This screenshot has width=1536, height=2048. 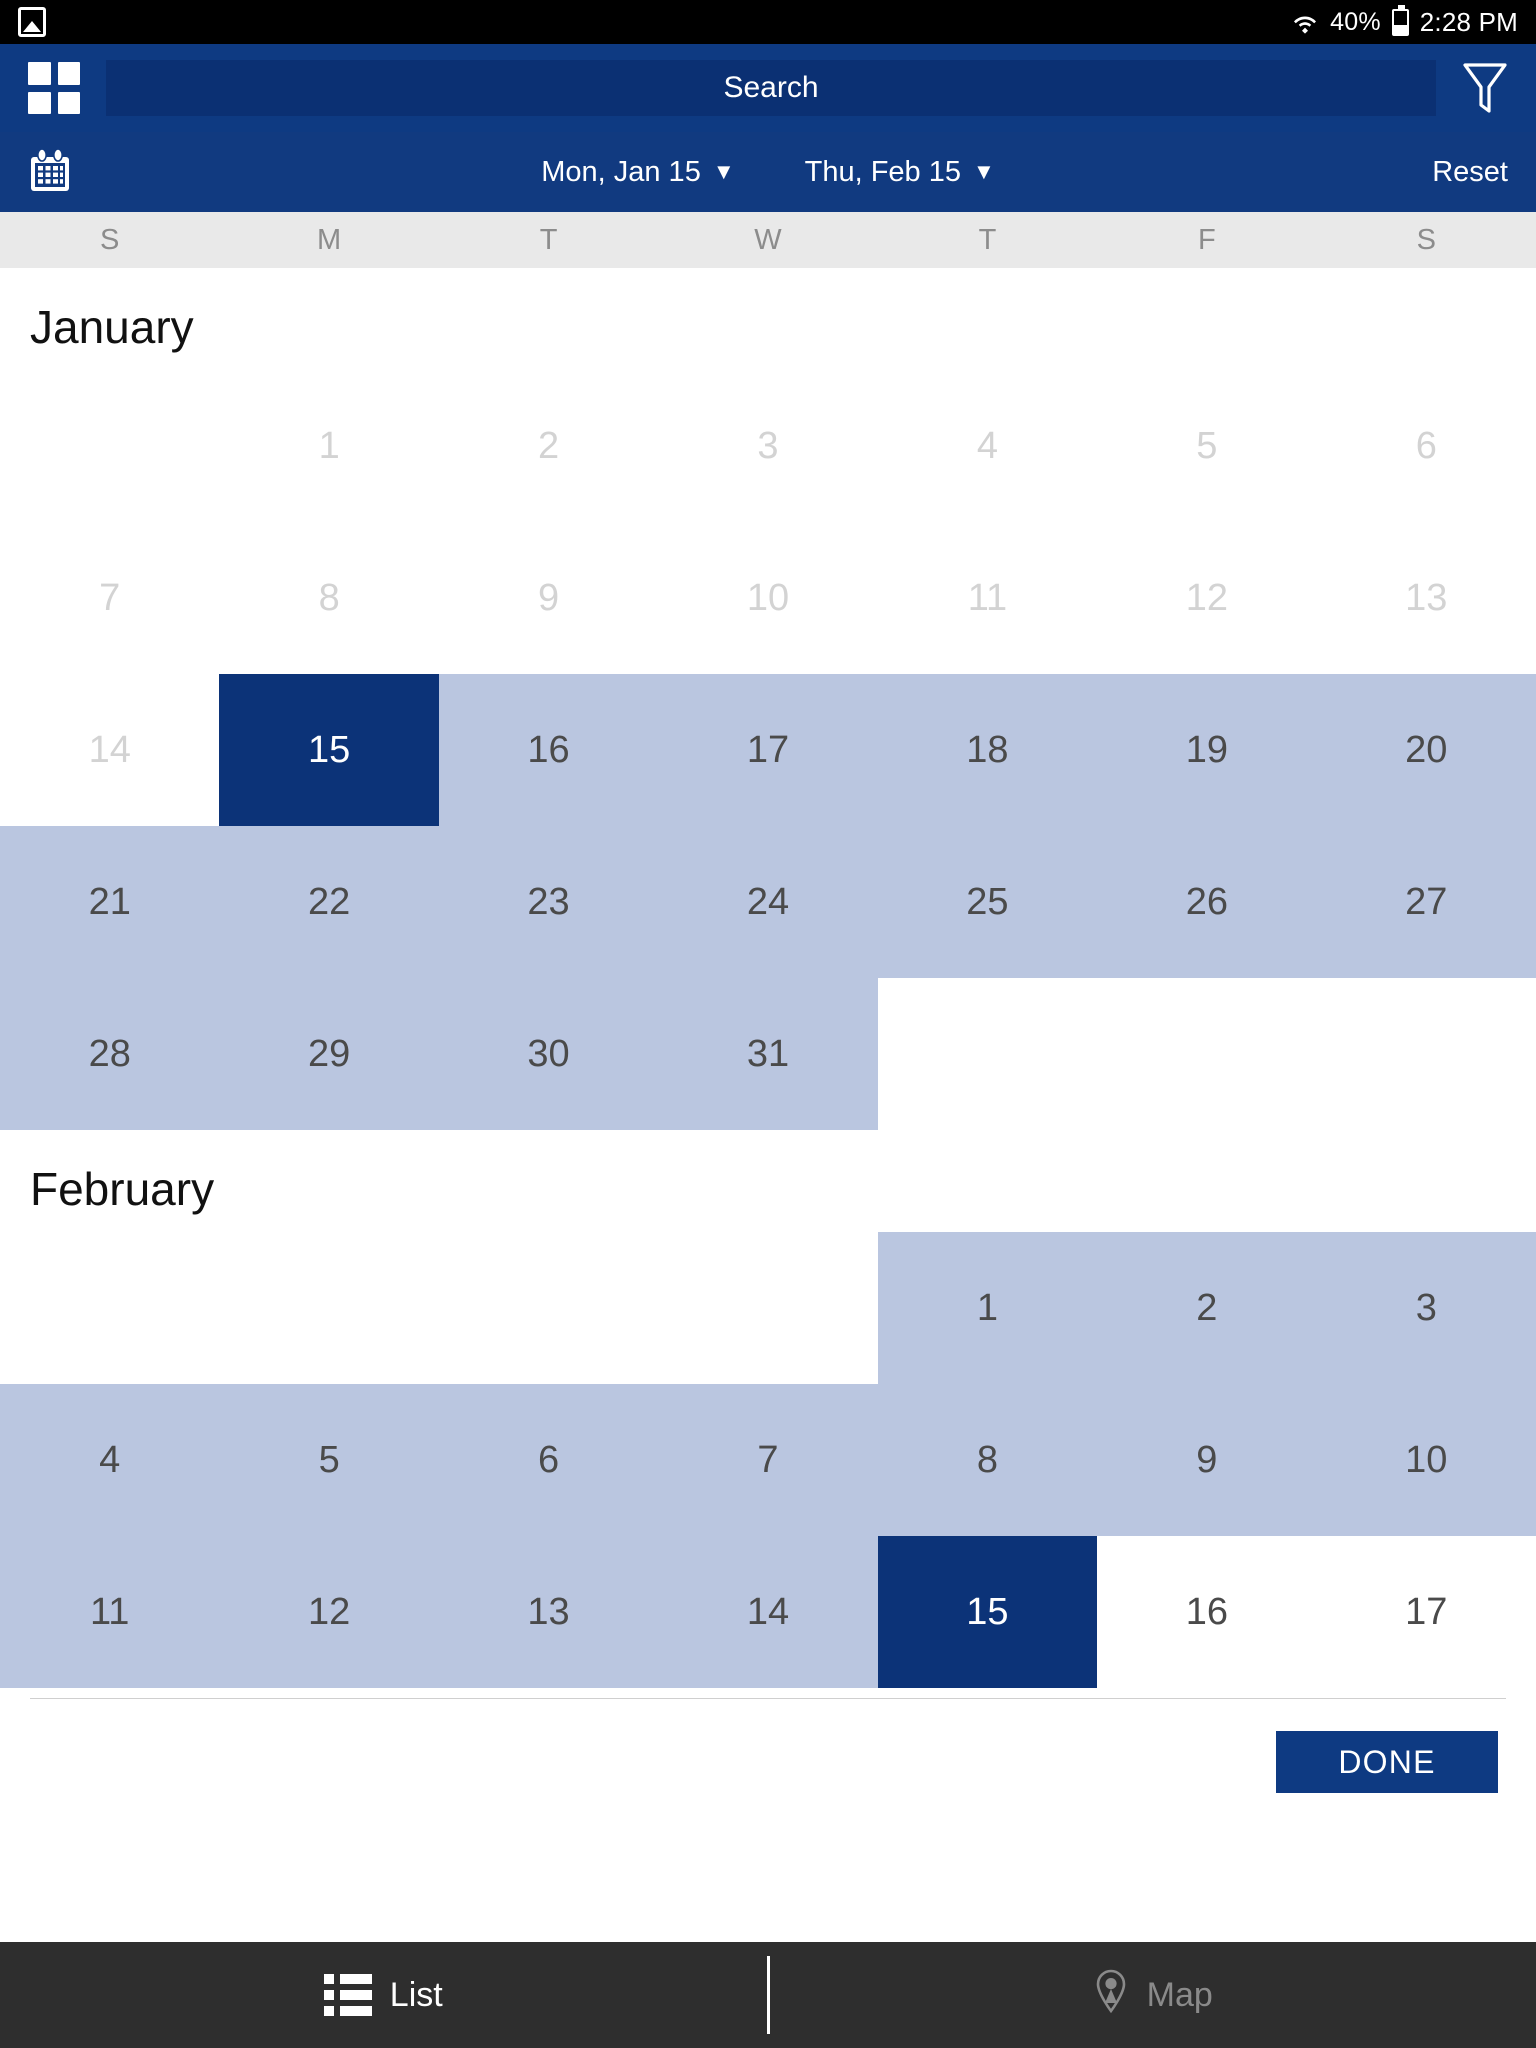 I want to click on week-row: 14 15 16 17 18 19 20, so click(x=768, y=750).